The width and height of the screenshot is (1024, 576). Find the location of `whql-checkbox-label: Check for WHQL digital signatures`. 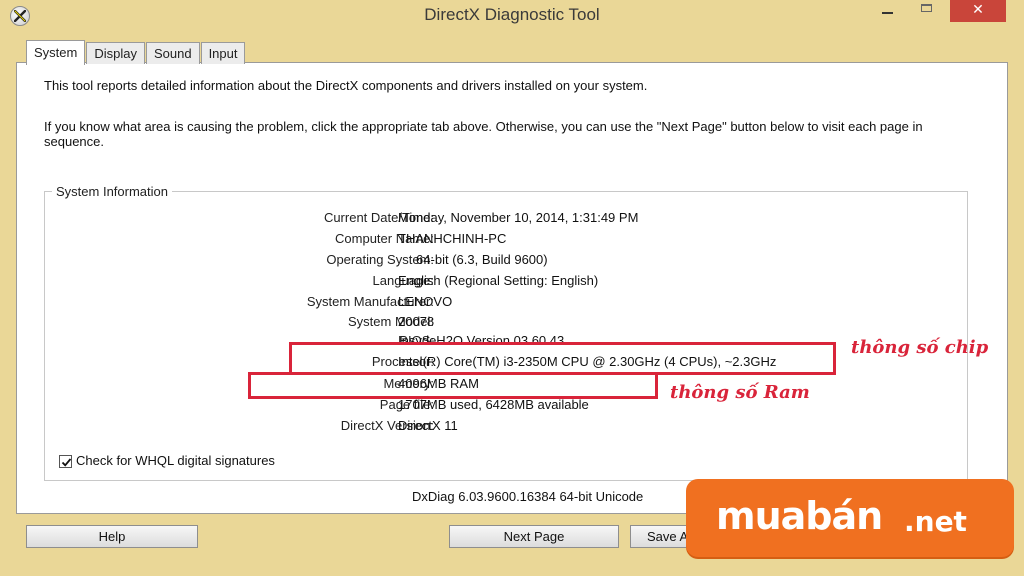

whql-checkbox-label: Check for WHQL digital signatures is located at coordinates (175, 460).